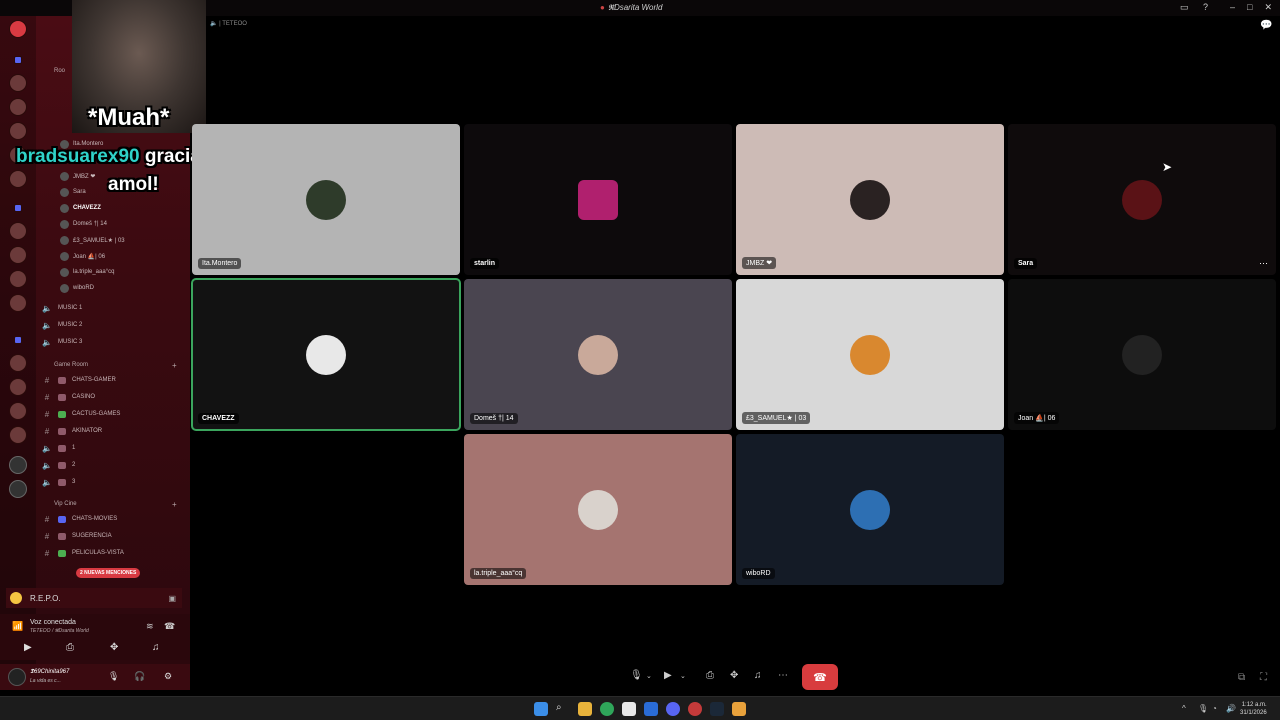 This screenshot has width=1280, height=720. I want to click on video-tile: £3_SAMUEL★ | 03, so click(870, 354).